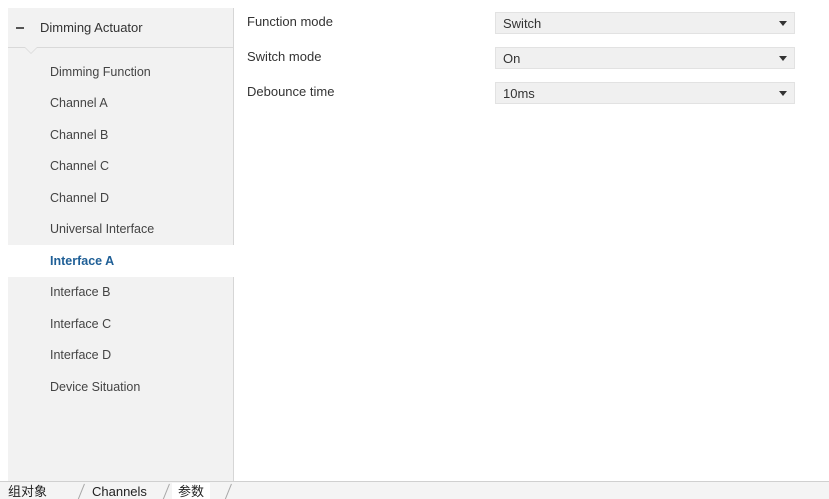  What do you see at coordinates (120, 356) in the screenshot?
I see `tree-item-interface-d: Interface D` at bounding box center [120, 356].